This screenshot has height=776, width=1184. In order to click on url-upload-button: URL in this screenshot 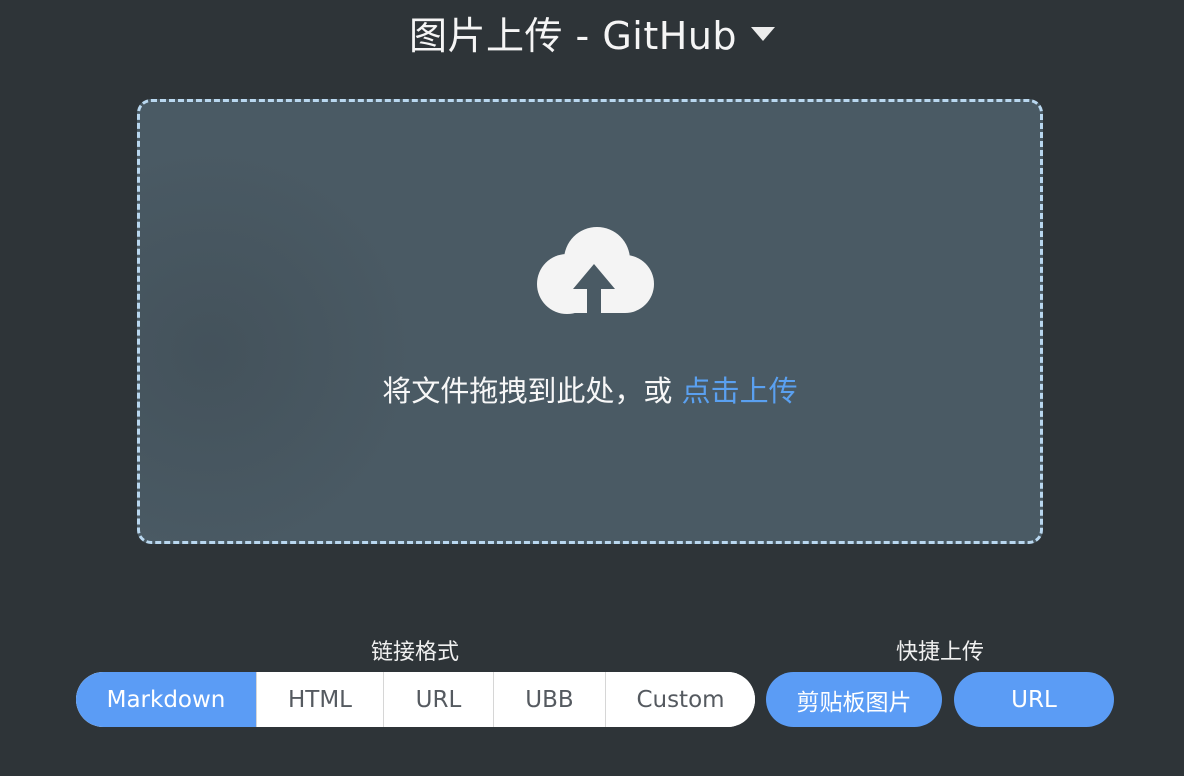, I will do `click(1034, 699)`.